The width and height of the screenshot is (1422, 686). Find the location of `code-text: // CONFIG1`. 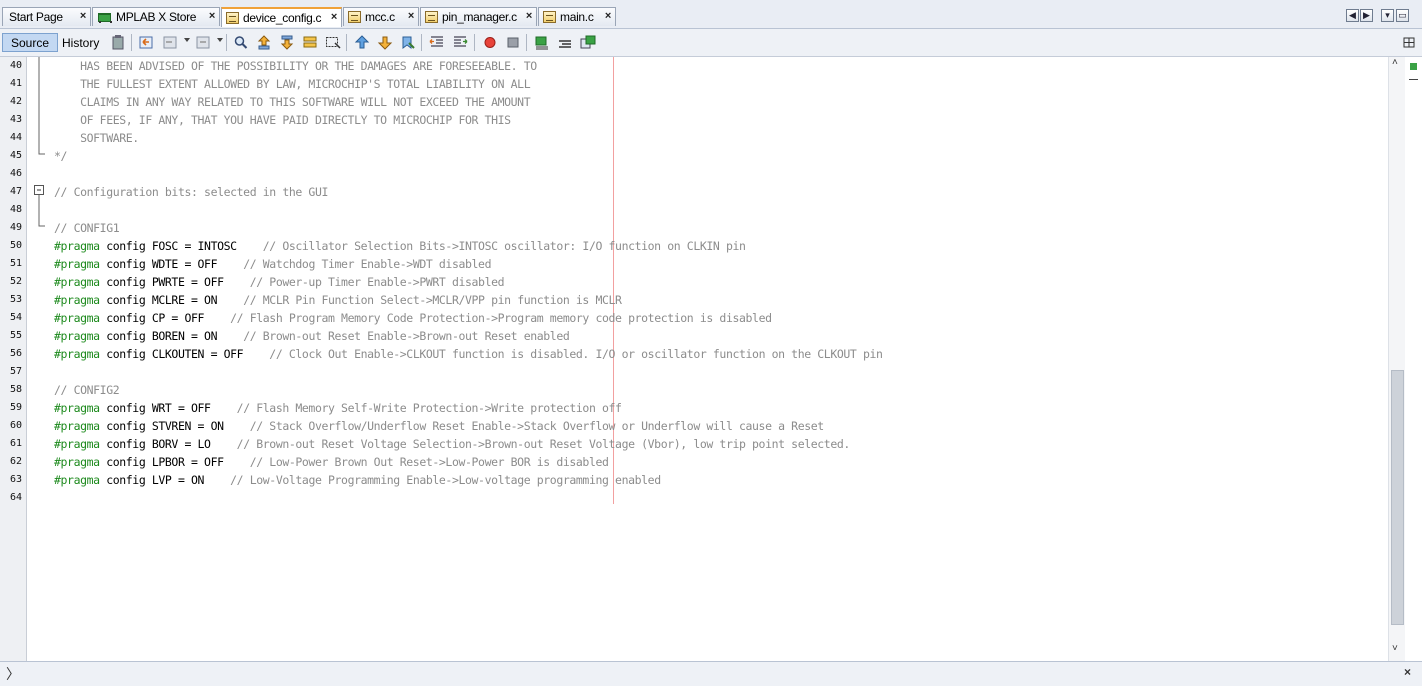

code-text: // CONFIG1 is located at coordinates (87, 228).